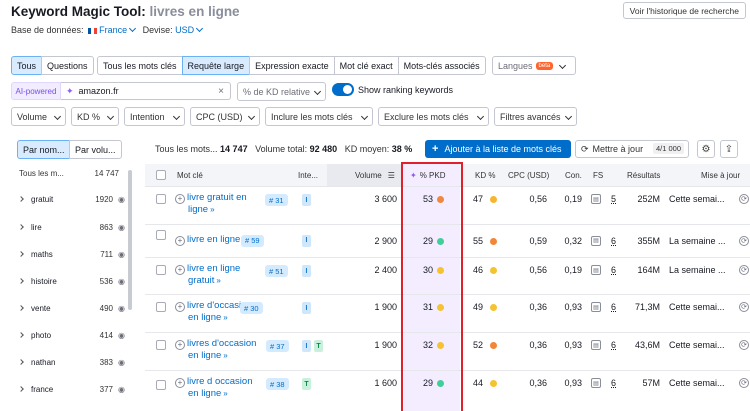  What do you see at coordinates (72, 254) in the screenshot?
I see `group-item: maths 711 ◉` at bounding box center [72, 254].